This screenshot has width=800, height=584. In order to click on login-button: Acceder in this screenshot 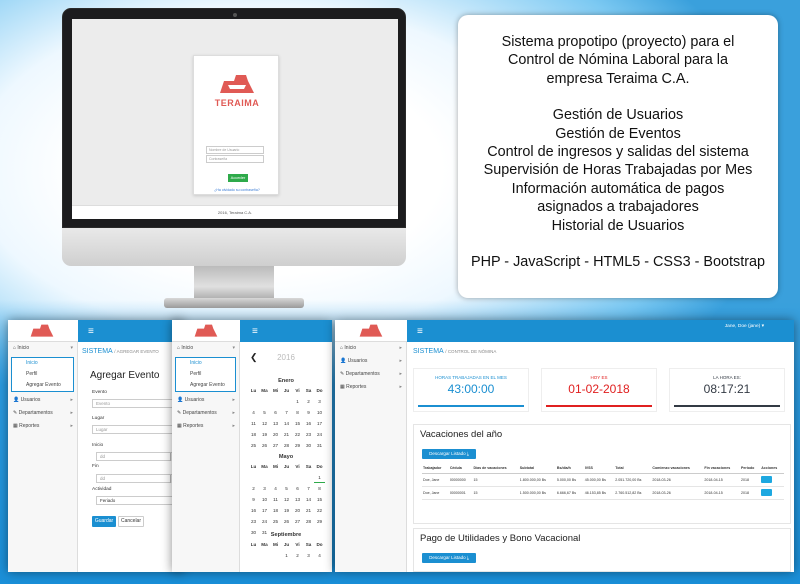, I will do `click(238, 178)`.